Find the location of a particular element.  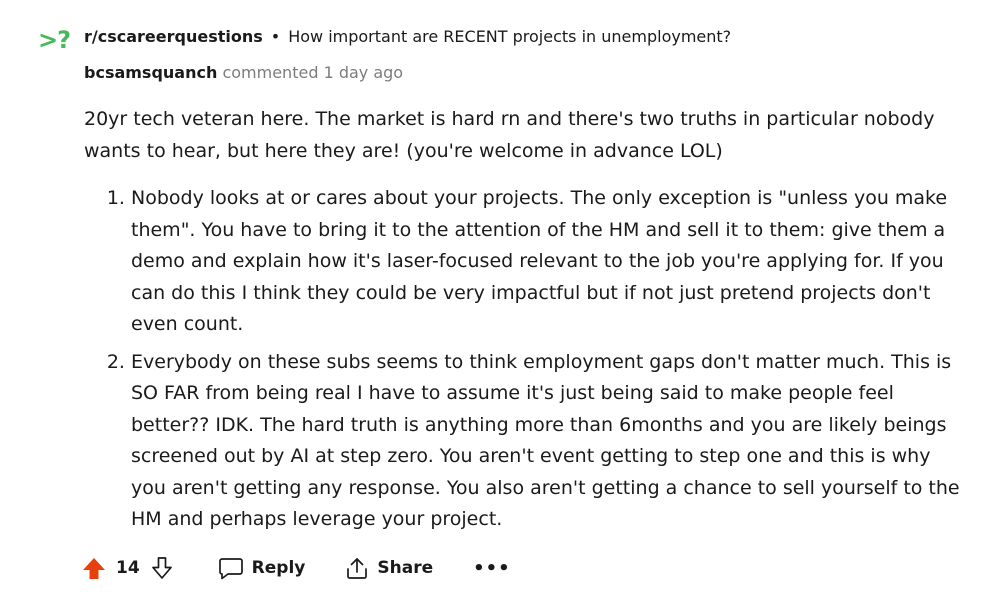

comment-meta: bcsamsquanch commented 1 day ago is located at coordinates (243, 72).